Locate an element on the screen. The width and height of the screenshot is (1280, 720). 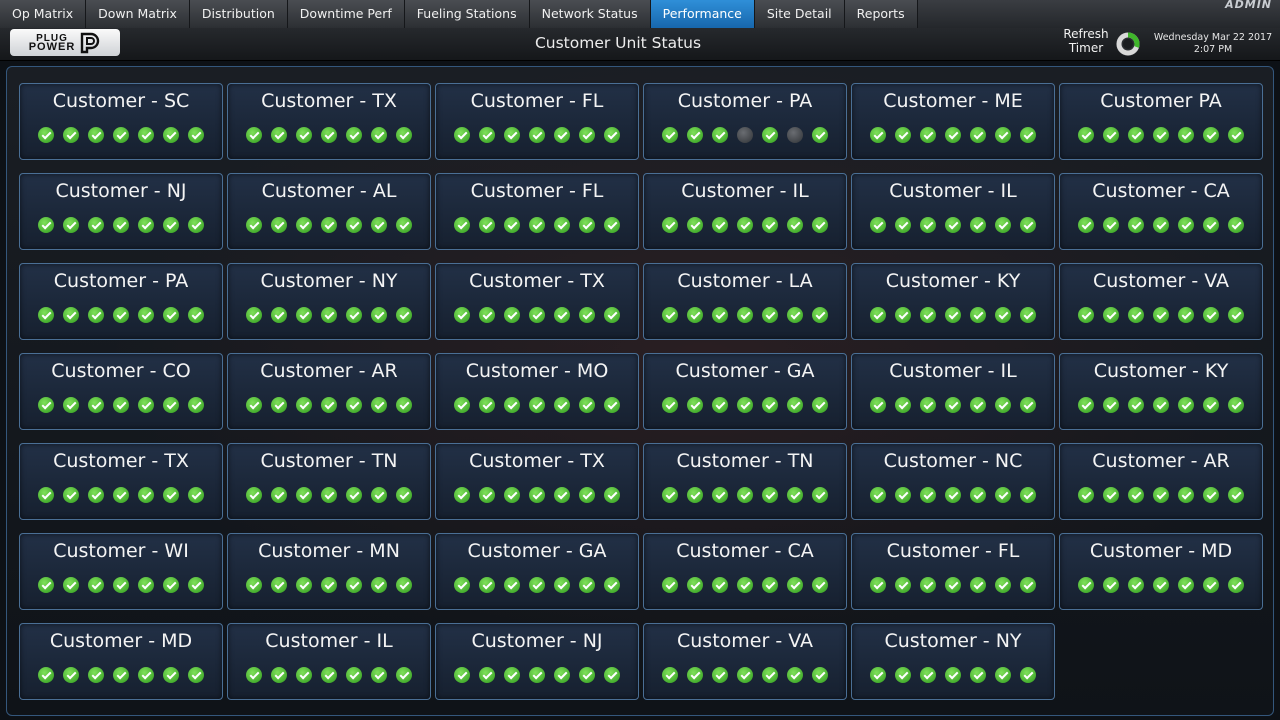
customer-card: Customer - TX is located at coordinates (537, 481).